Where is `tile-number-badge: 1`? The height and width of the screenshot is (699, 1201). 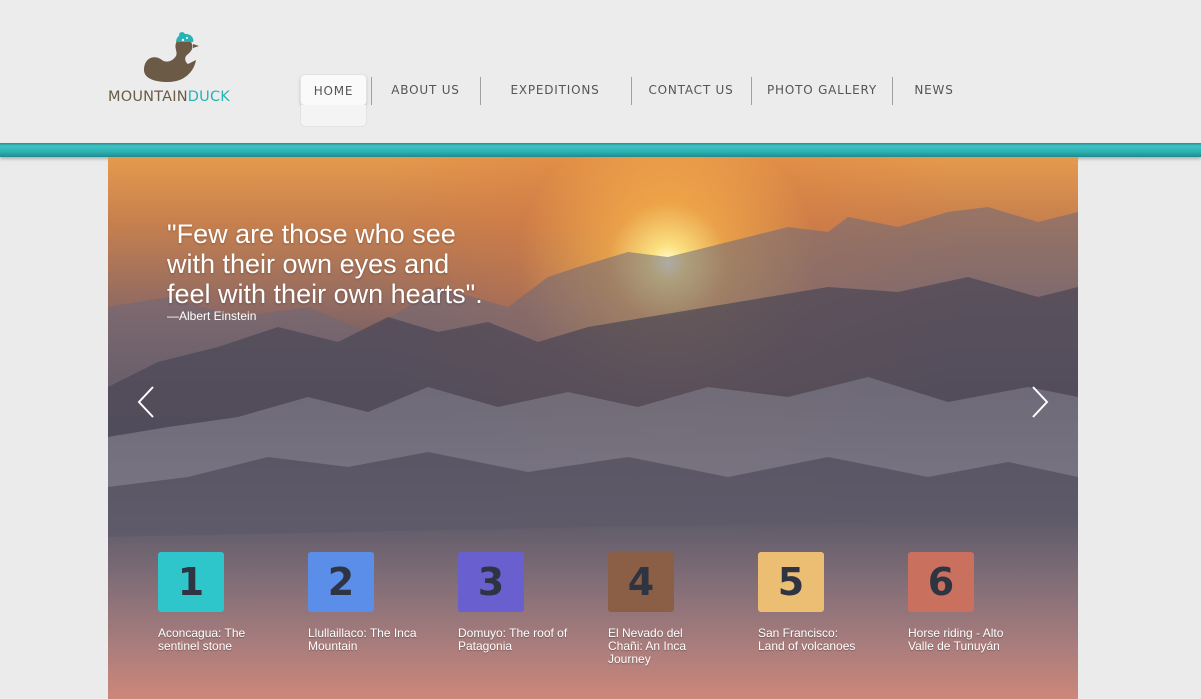
tile-number-badge: 1 is located at coordinates (191, 582).